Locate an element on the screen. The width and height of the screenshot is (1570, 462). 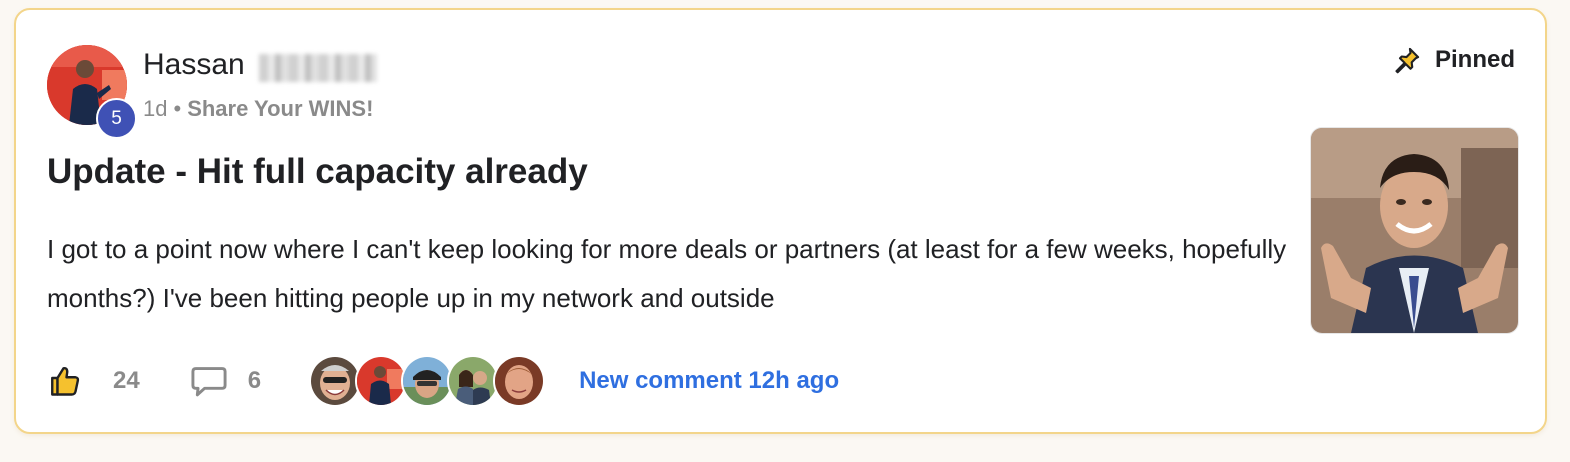
comments-button: 6 is located at coordinates (225, 381).